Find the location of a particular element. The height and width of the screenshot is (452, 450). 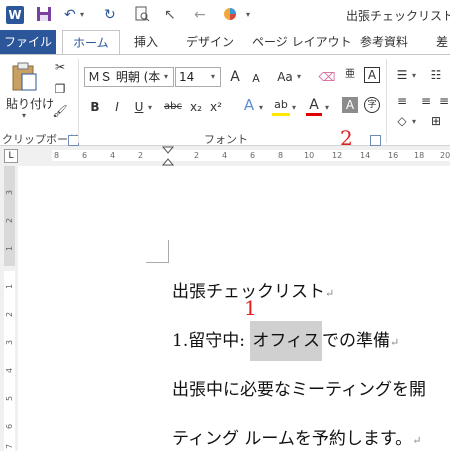

paragraph-text: ティング ルームを予約します。 is located at coordinates (292, 439).